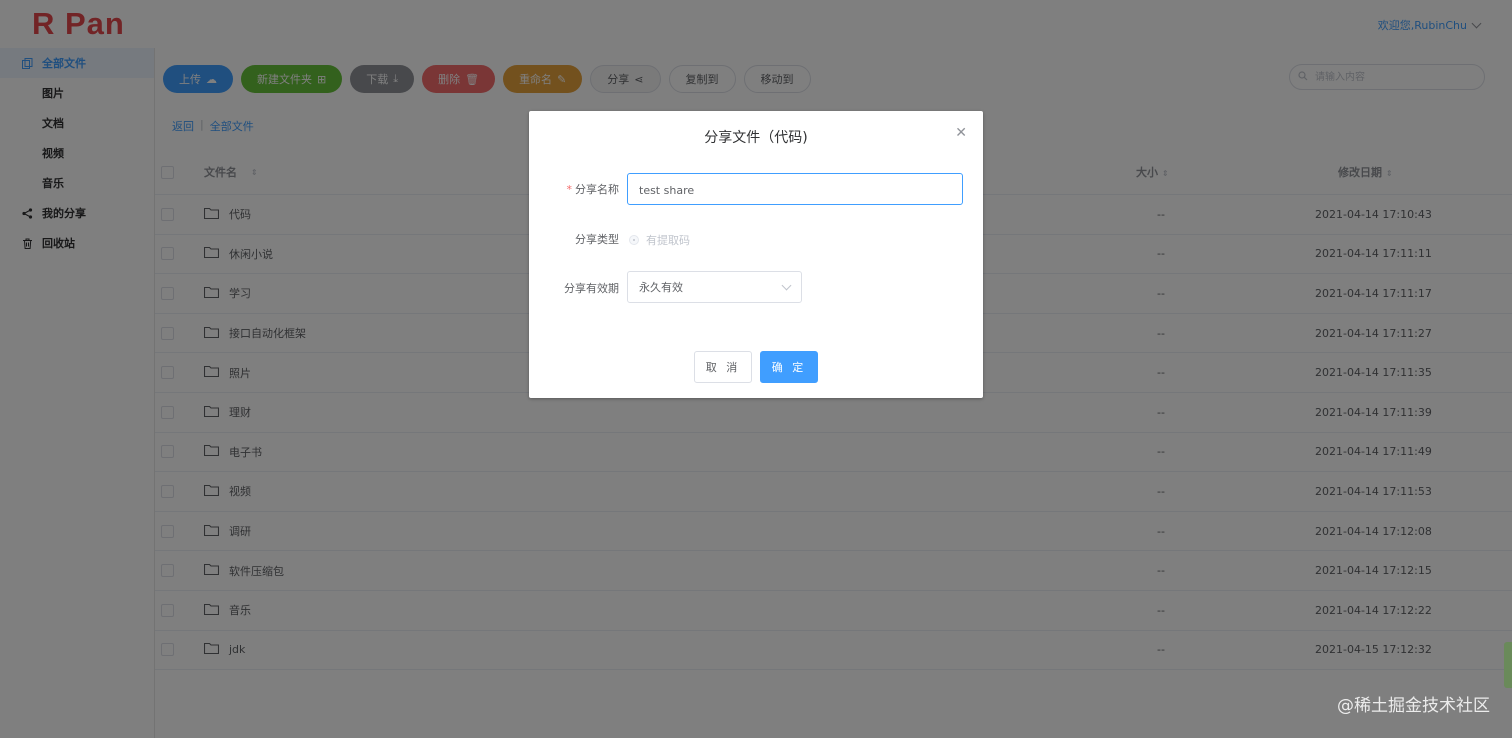 This screenshot has width=1512, height=738. What do you see at coordinates (597, 239) in the screenshot?
I see `share-type-label: 分享类型` at bounding box center [597, 239].